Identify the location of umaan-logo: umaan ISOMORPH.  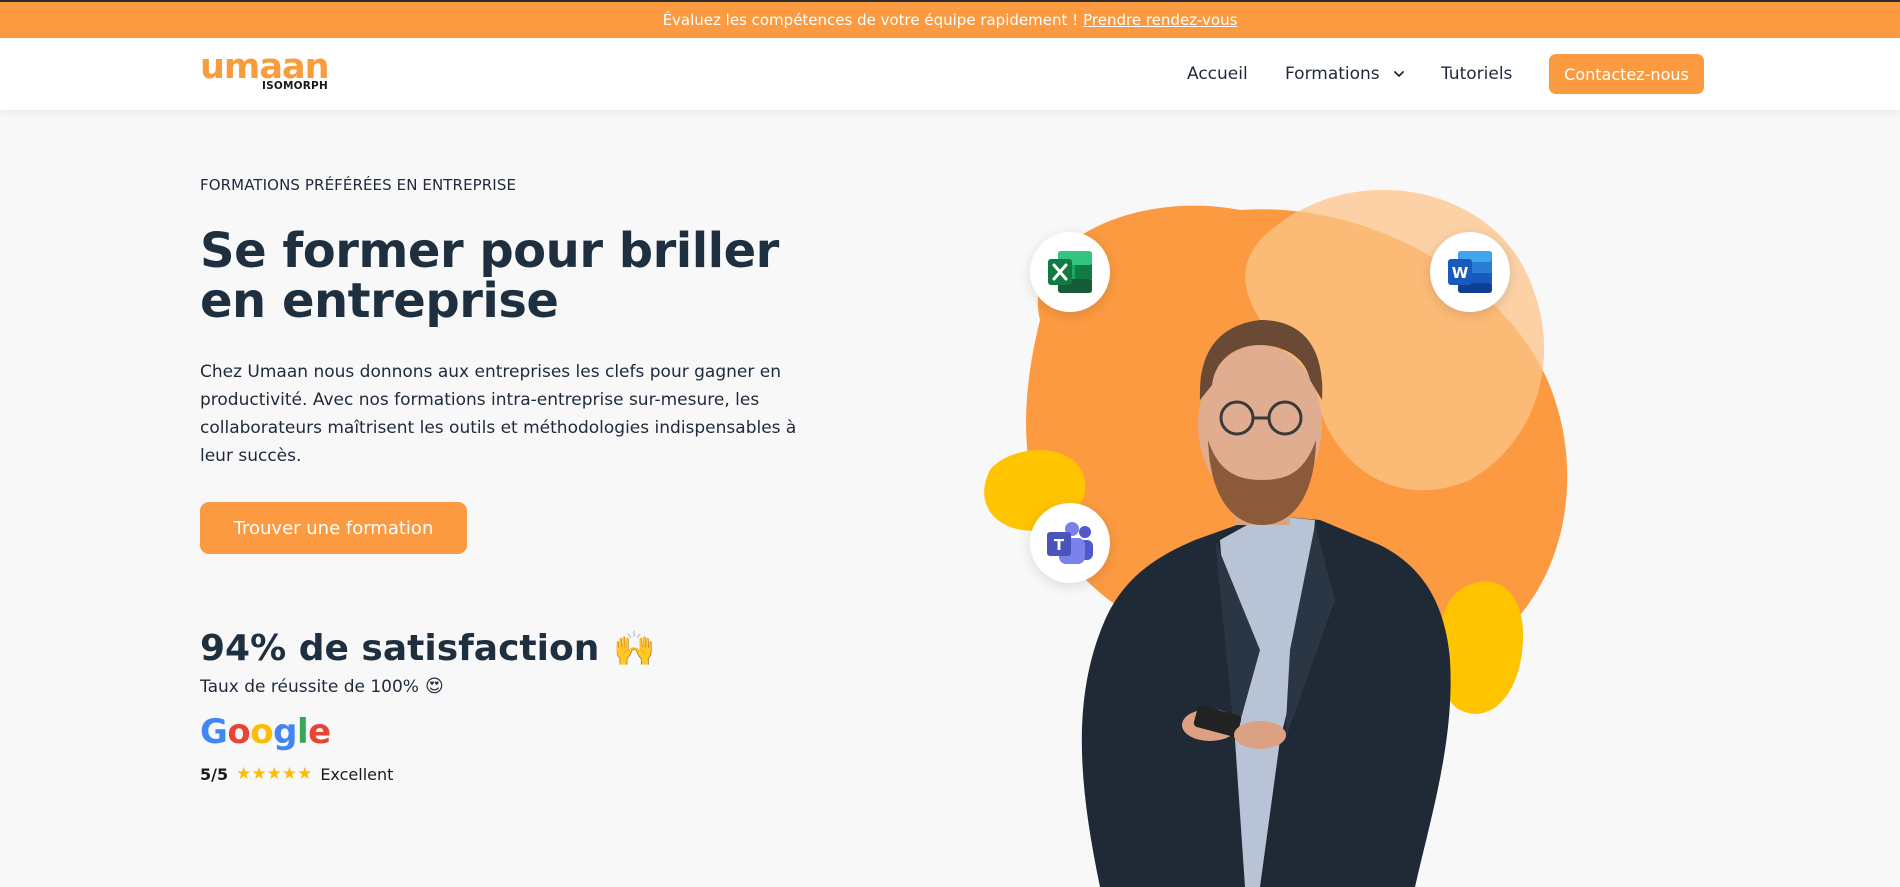
(270, 72).